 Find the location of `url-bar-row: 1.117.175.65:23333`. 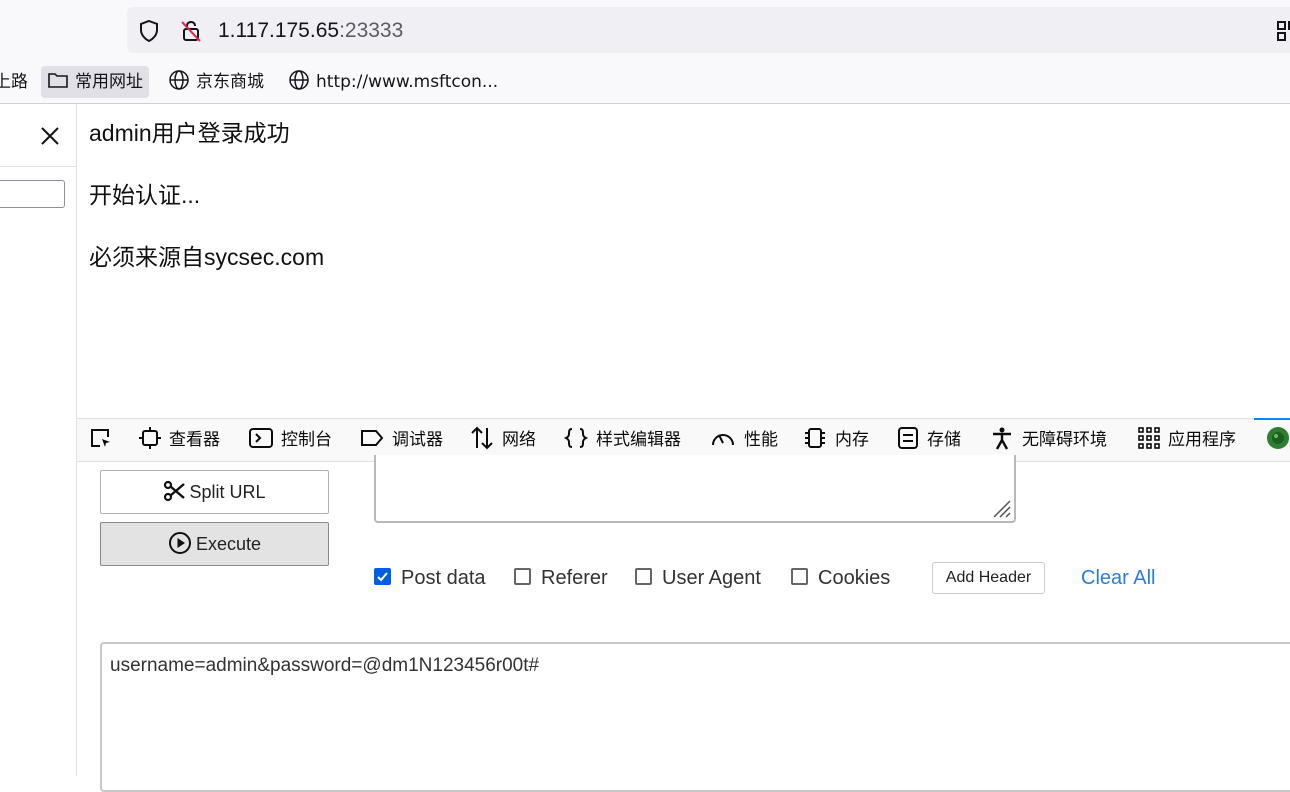

url-bar-row: 1.117.175.65:23333 is located at coordinates (645, 31).